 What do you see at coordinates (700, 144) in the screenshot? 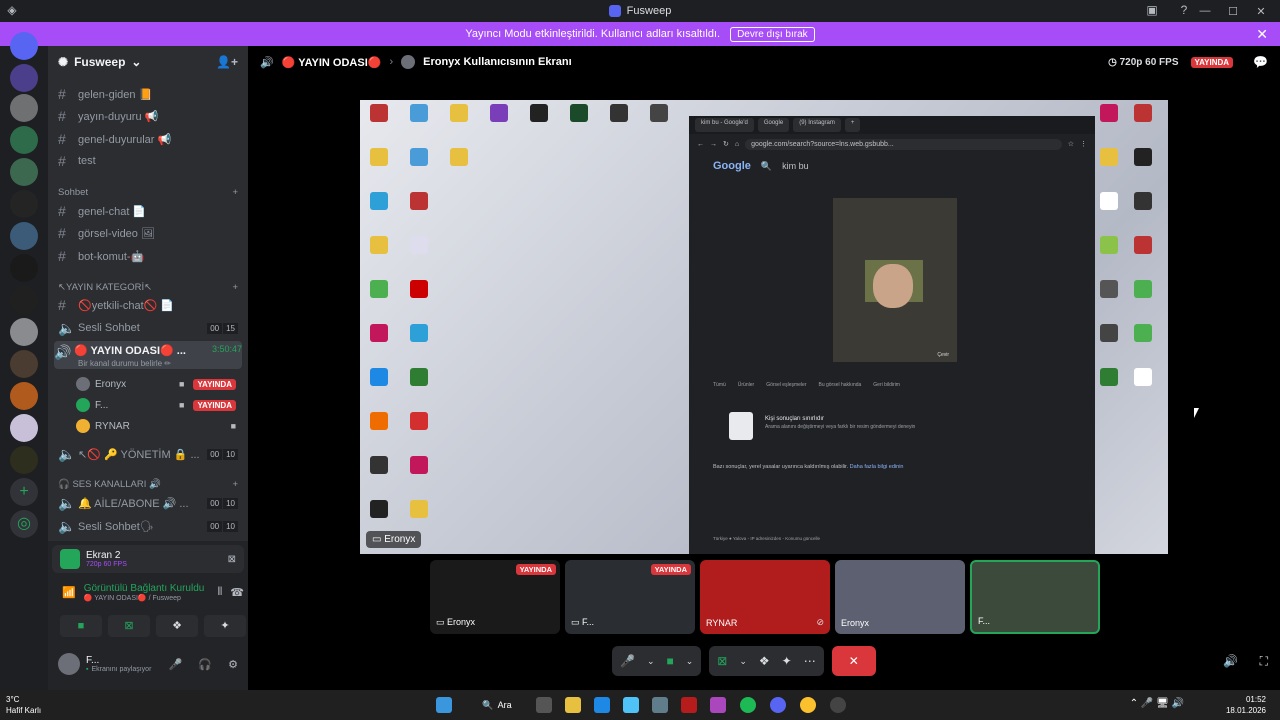
I see `back-icon: ←` at bounding box center [700, 144].